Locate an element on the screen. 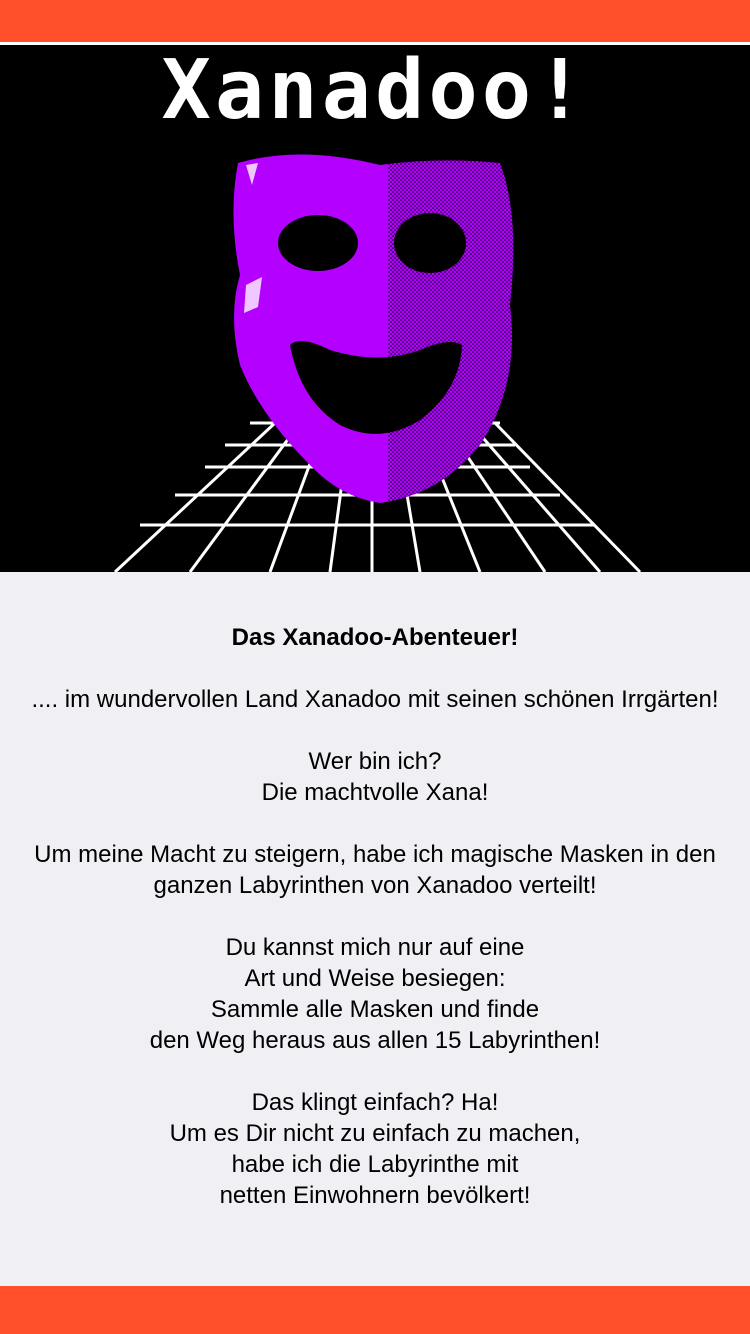  story-who: Wer bin ich? Die machtvolle Xana! is located at coordinates (375, 777).